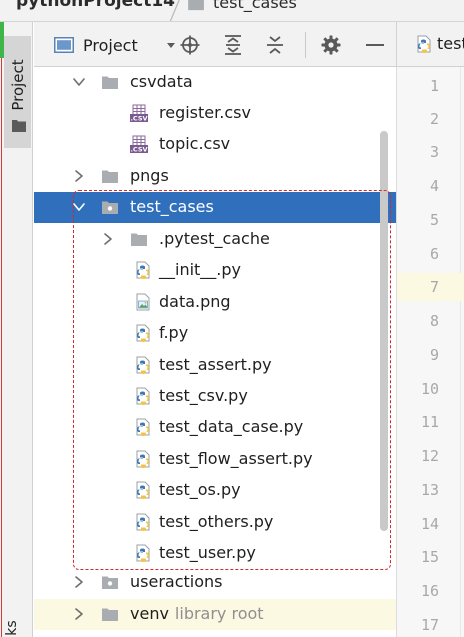 The width and height of the screenshot is (464, 637). Describe the element at coordinates (375, 45) in the screenshot. I see `hide-icon` at that location.